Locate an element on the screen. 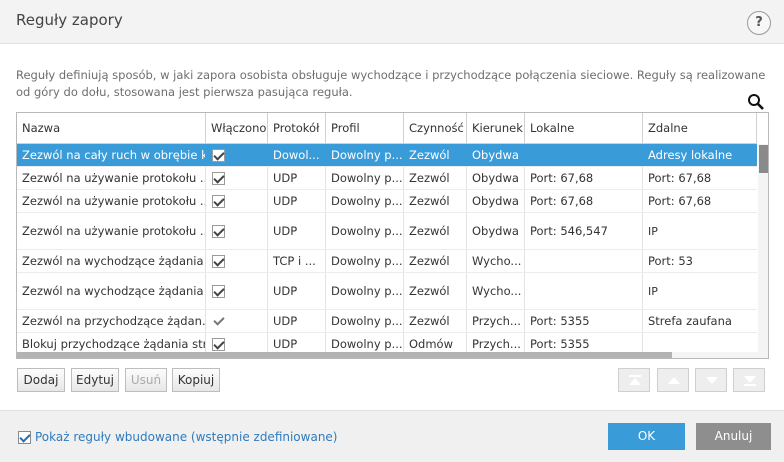 This screenshot has height=462, width=784. vertical-scrollbar is located at coordinates (763, 251).